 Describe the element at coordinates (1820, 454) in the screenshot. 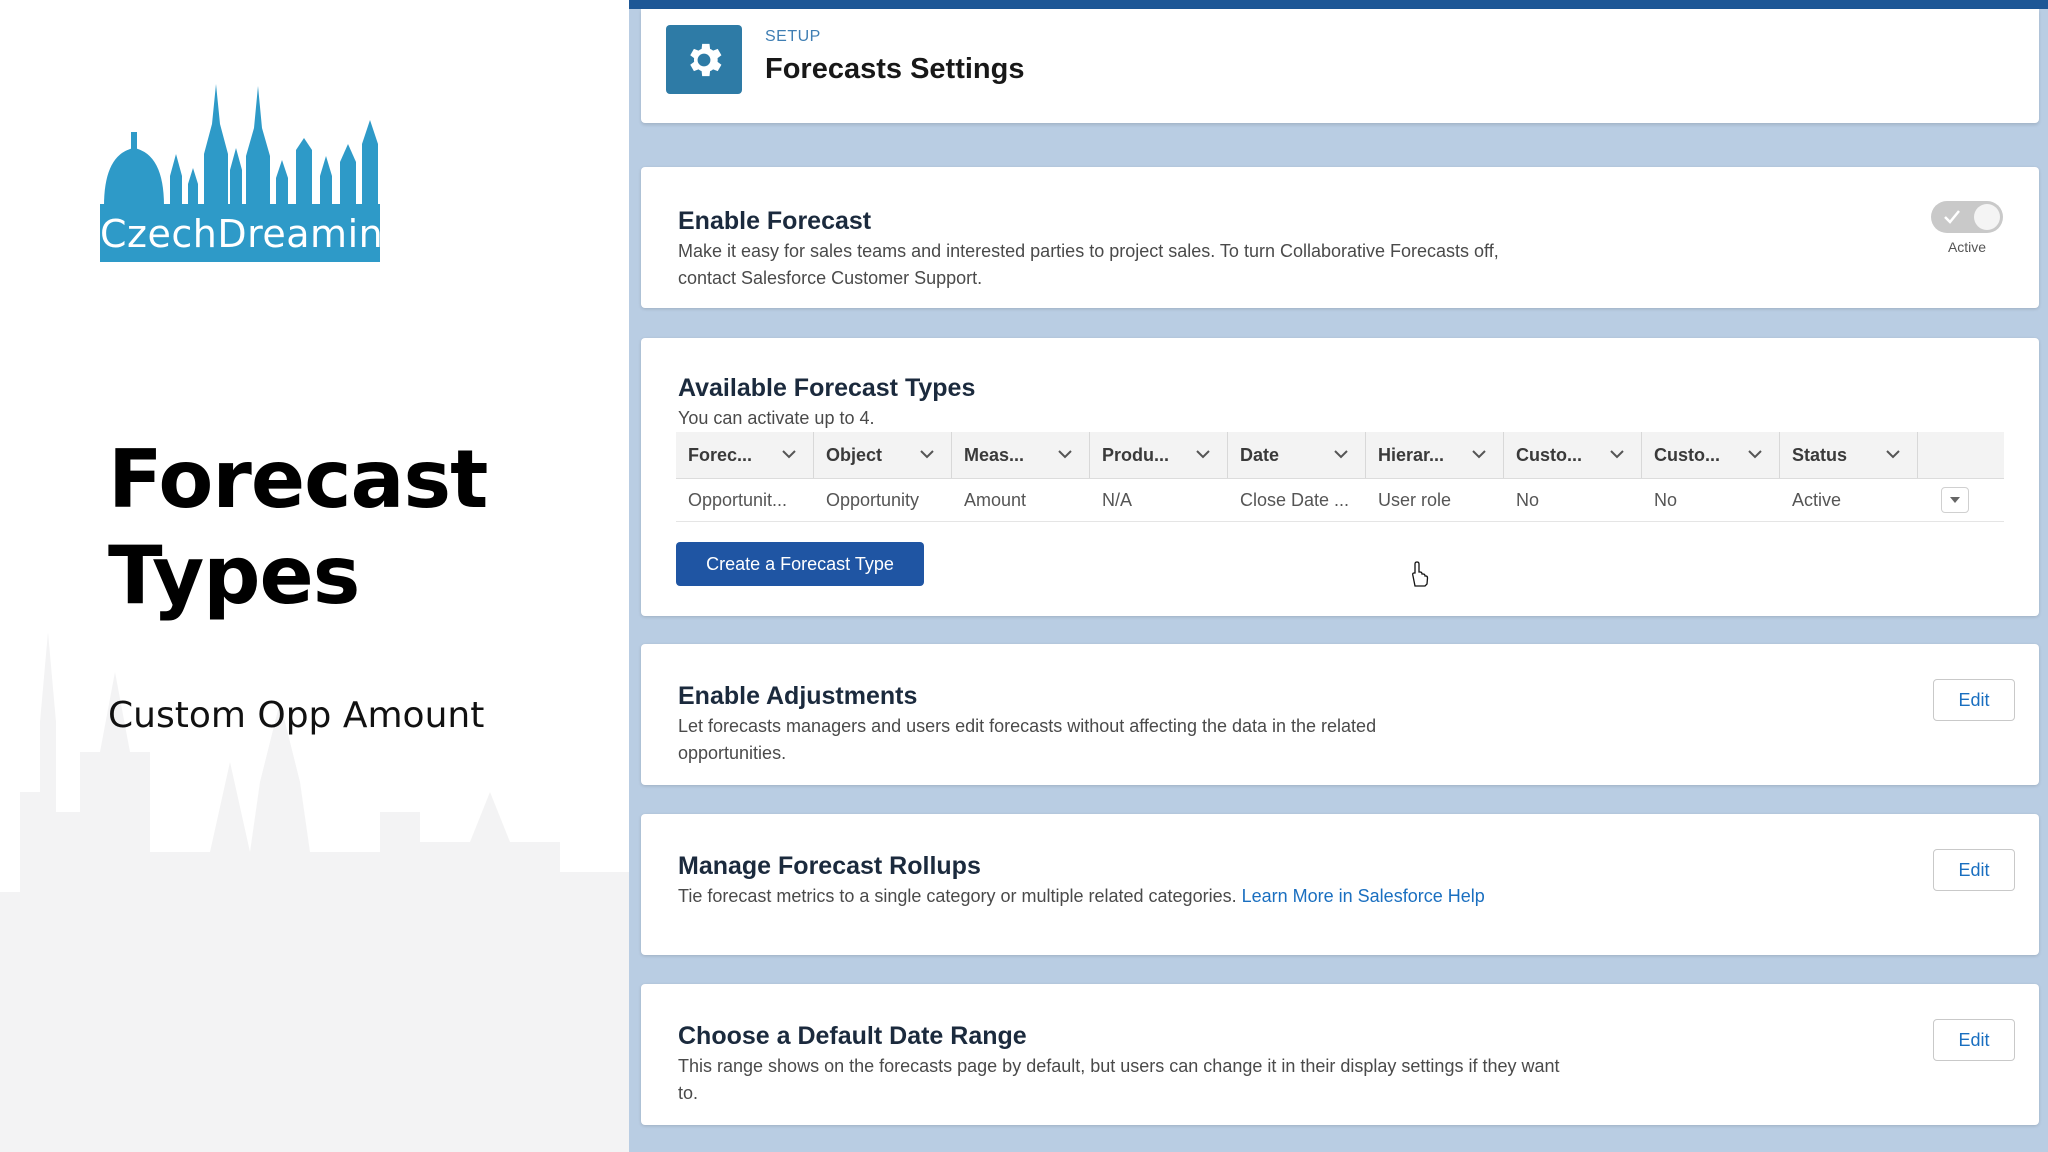

I see `column-header-label: Status` at that location.